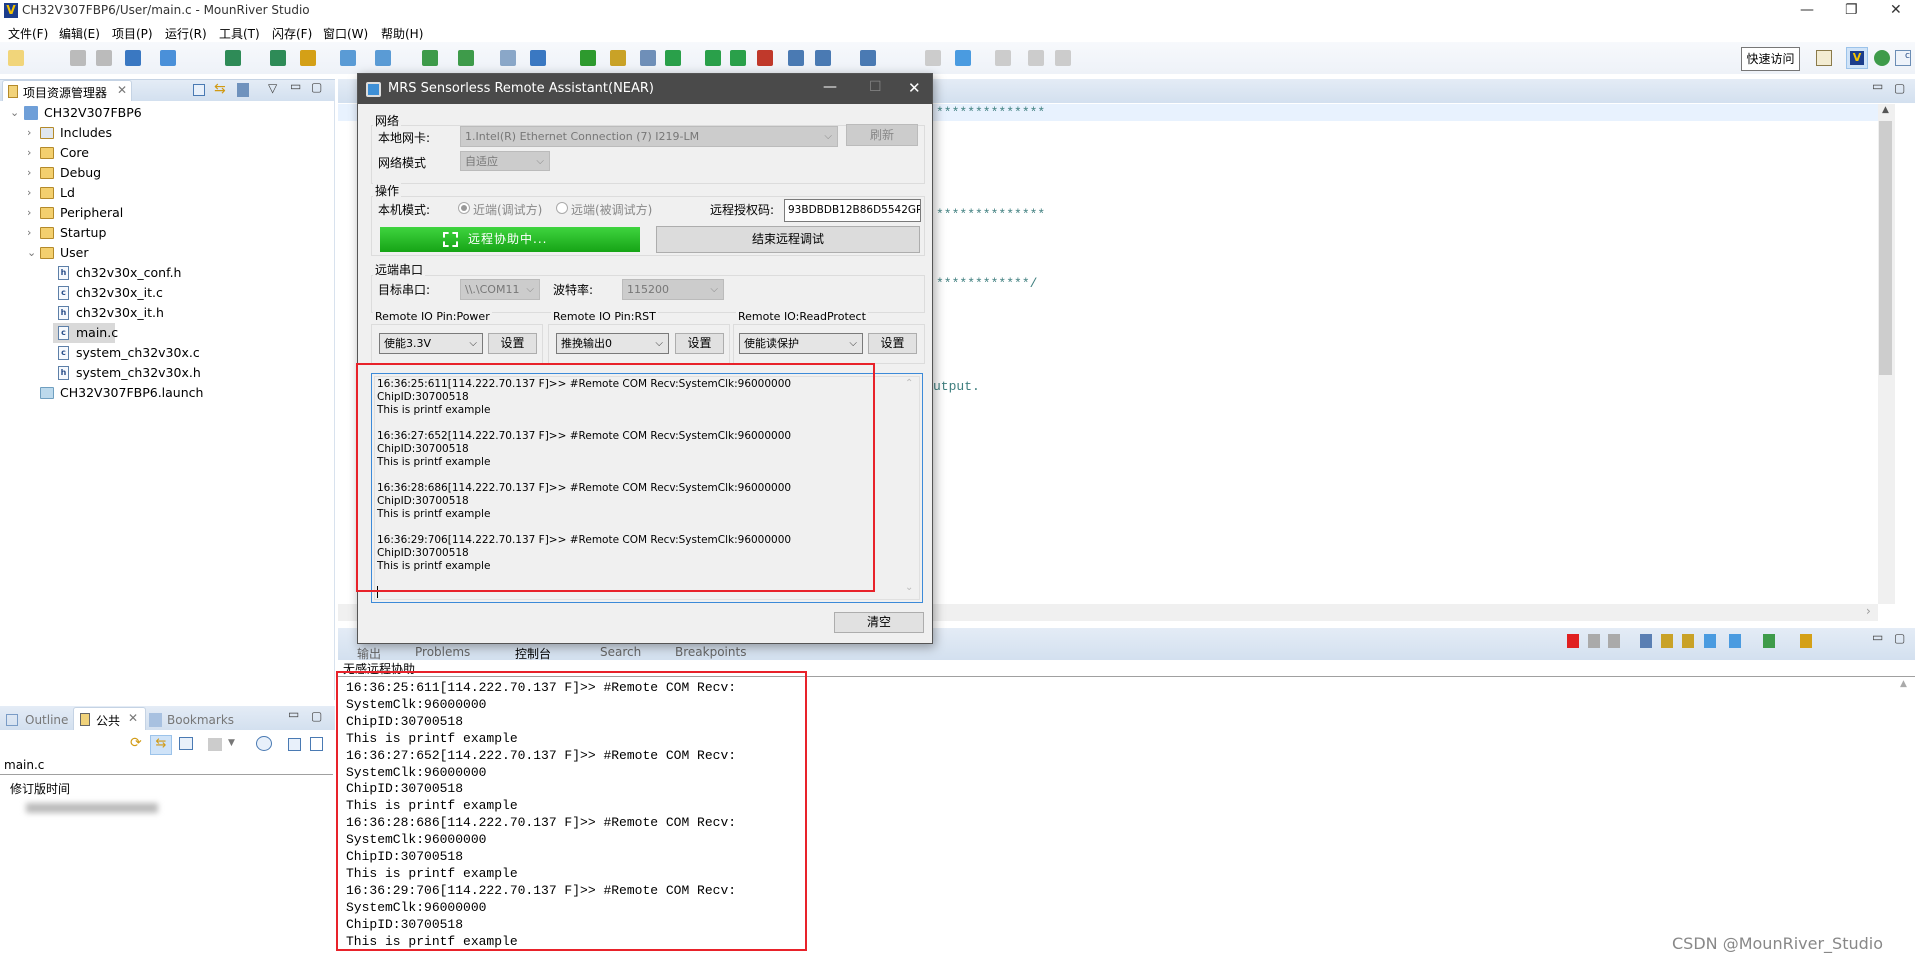 The image size is (1915, 962). What do you see at coordinates (165, 333) in the screenshot?
I see `tree-item-file: c main.c` at bounding box center [165, 333].